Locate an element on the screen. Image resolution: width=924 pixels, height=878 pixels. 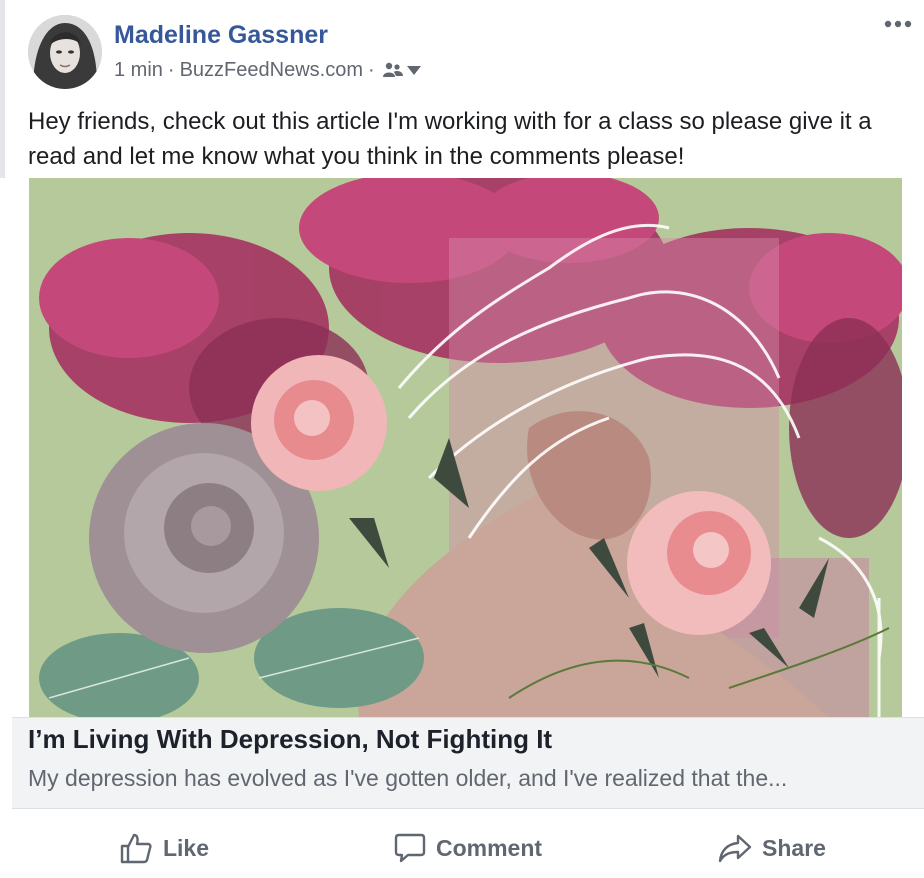
like-button: Like is located at coordinates (164, 848).